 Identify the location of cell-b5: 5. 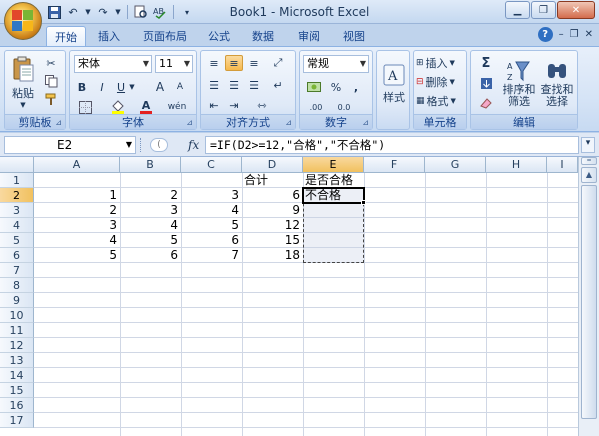
(150, 240).